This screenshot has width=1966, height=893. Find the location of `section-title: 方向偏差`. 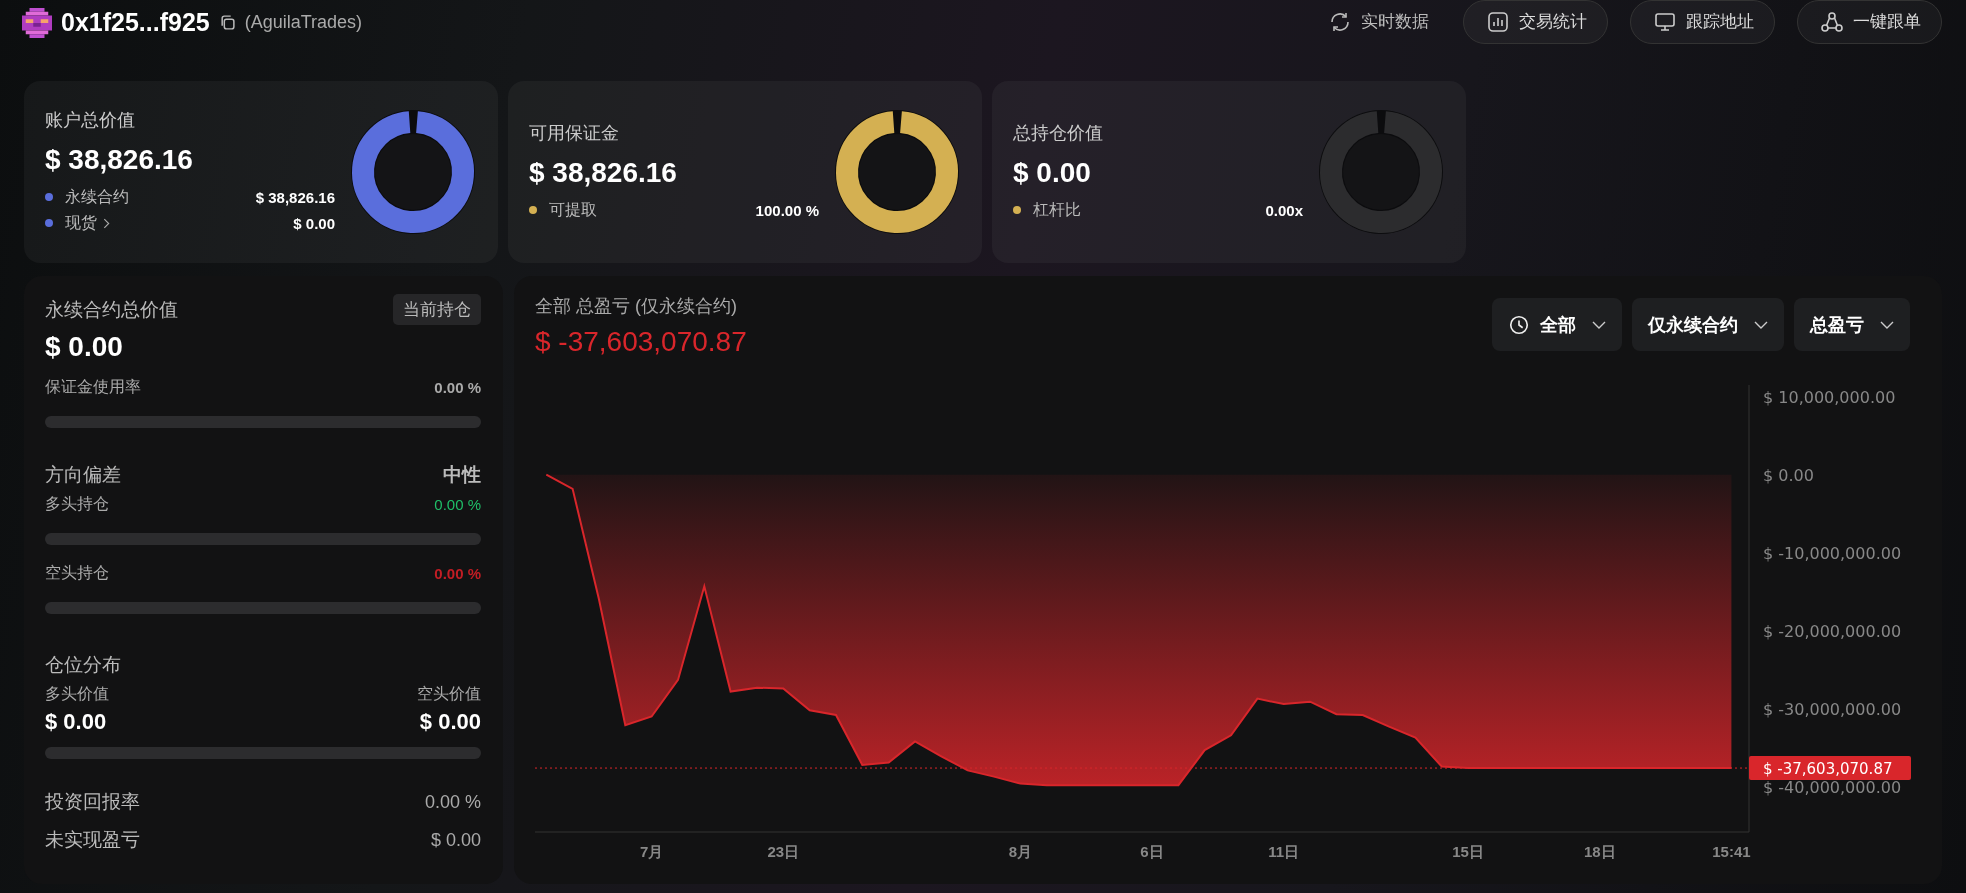

section-title: 方向偏差 is located at coordinates (83, 475).